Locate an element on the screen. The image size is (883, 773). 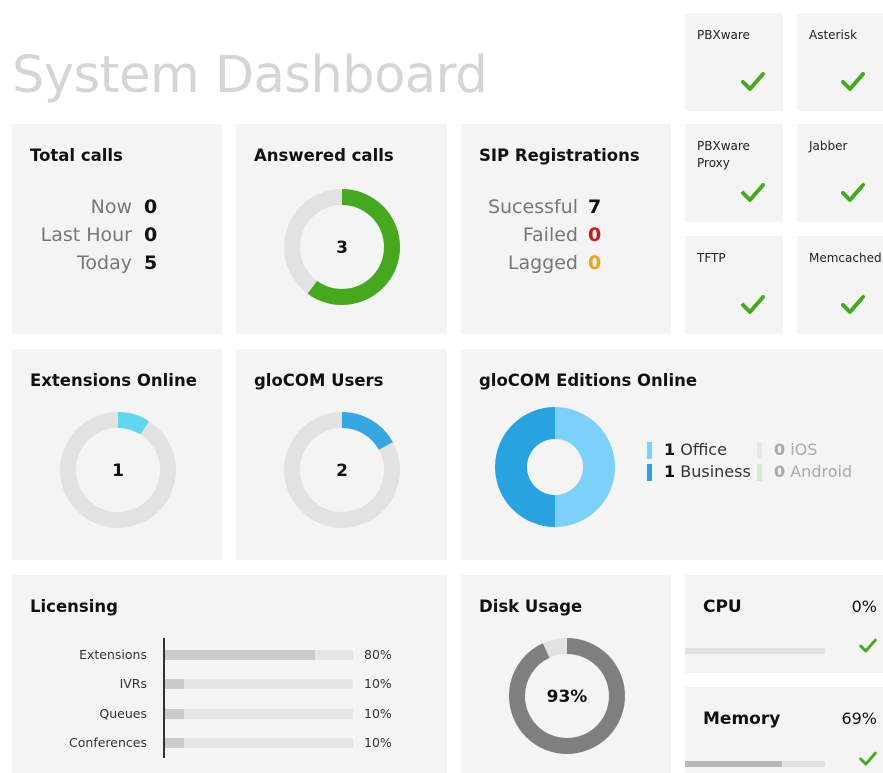
stat-row-today: Today 5 is located at coordinates (117, 264).